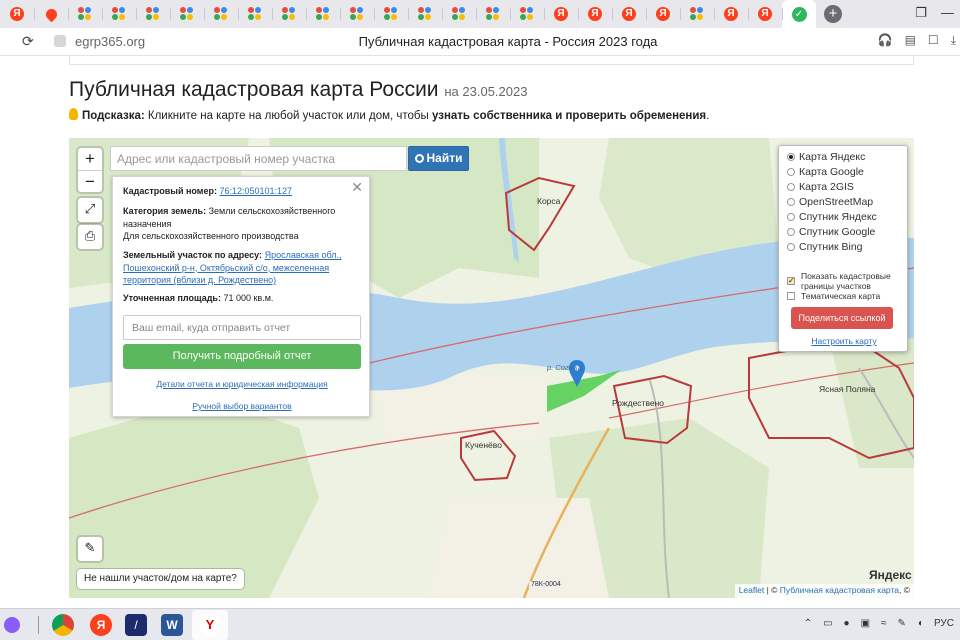 This screenshot has height=640, width=960. What do you see at coordinates (820, 187) in the screenshot?
I see `layer-option: Карта 2GIS` at bounding box center [820, 187].